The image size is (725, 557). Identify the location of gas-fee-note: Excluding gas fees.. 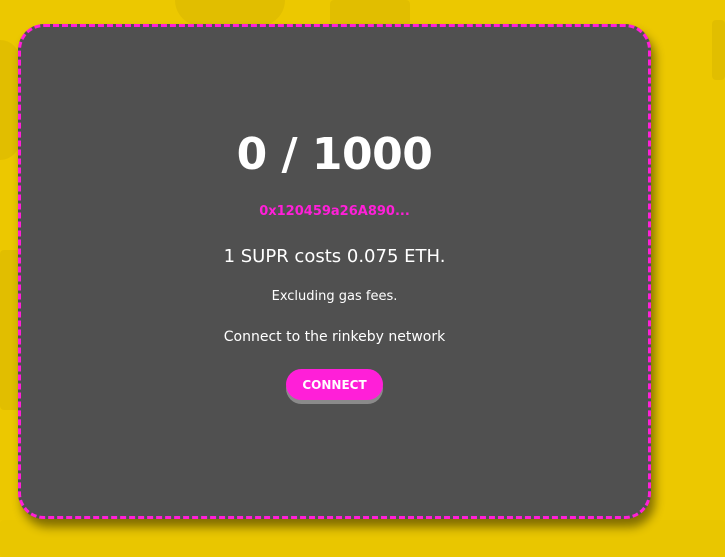
(334, 296).